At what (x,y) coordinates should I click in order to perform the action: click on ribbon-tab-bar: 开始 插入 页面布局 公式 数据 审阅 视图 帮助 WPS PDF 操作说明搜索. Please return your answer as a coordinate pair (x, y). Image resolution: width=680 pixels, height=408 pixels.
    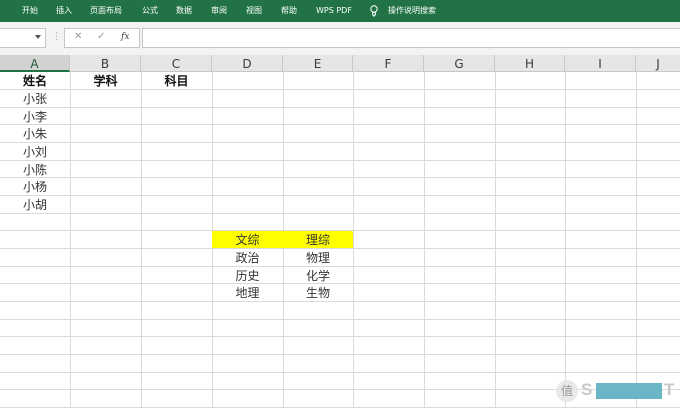
    Looking at the image, I should click on (340, 11).